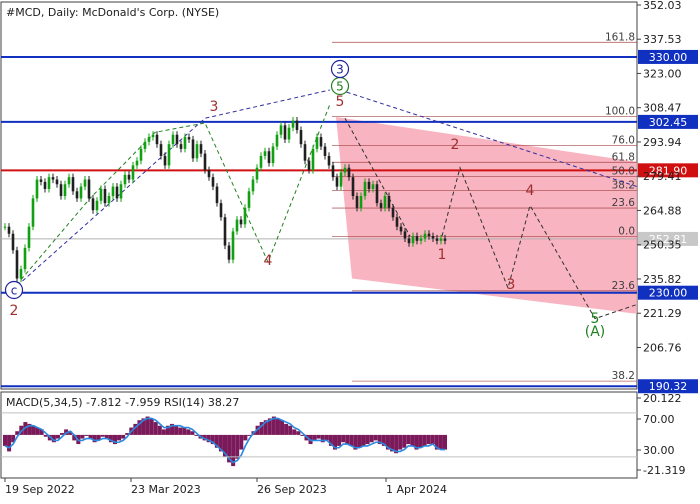 This screenshot has width=700, height=504. I want to click on y-tick-label: 235.82, so click(662, 279).